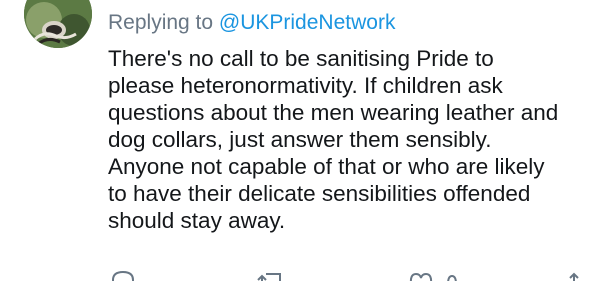 This screenshot has height=281, width=600. I want to click on like-button, so click(433, 275).